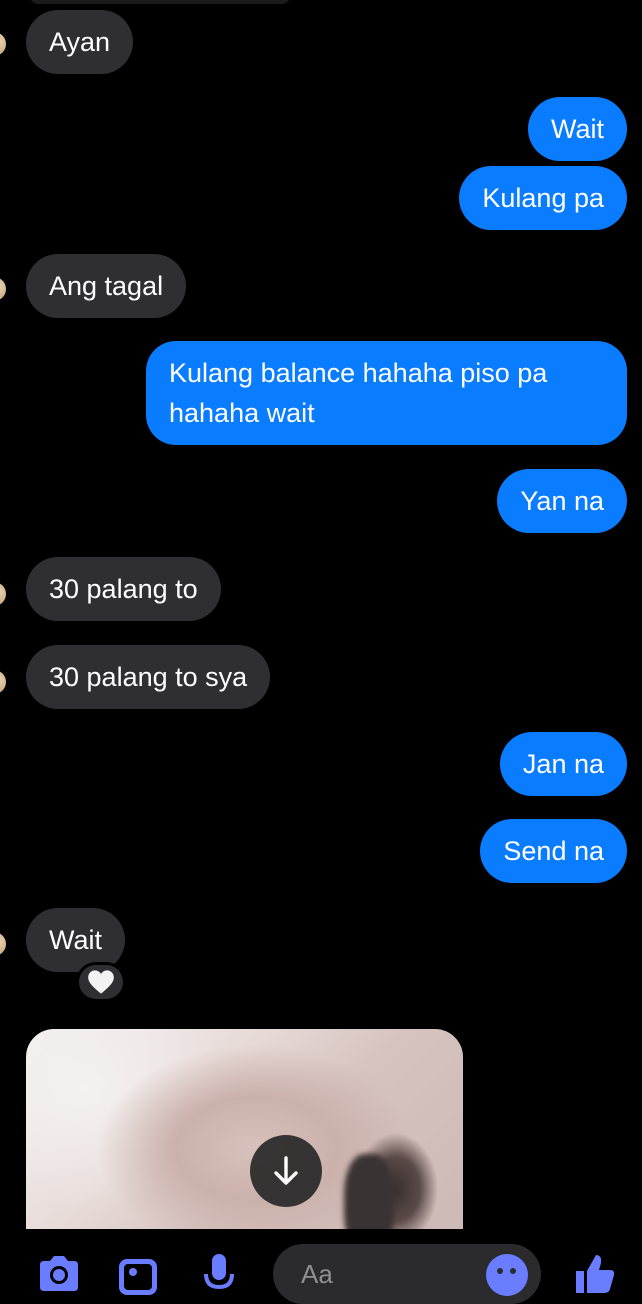 The height and width of the screenshot is (1304, 642). I want to click on camera-icon, so click(59, 1273).